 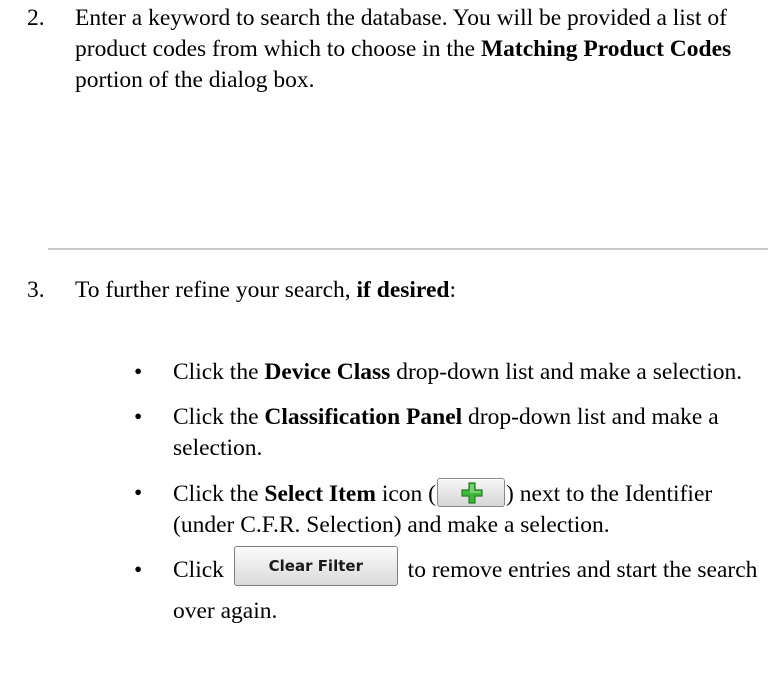 What do you see at coordinates (606, 49) in the screenshot?
I see `step-bold-term: Matching Product Codes` at bounding box center [606, 49].